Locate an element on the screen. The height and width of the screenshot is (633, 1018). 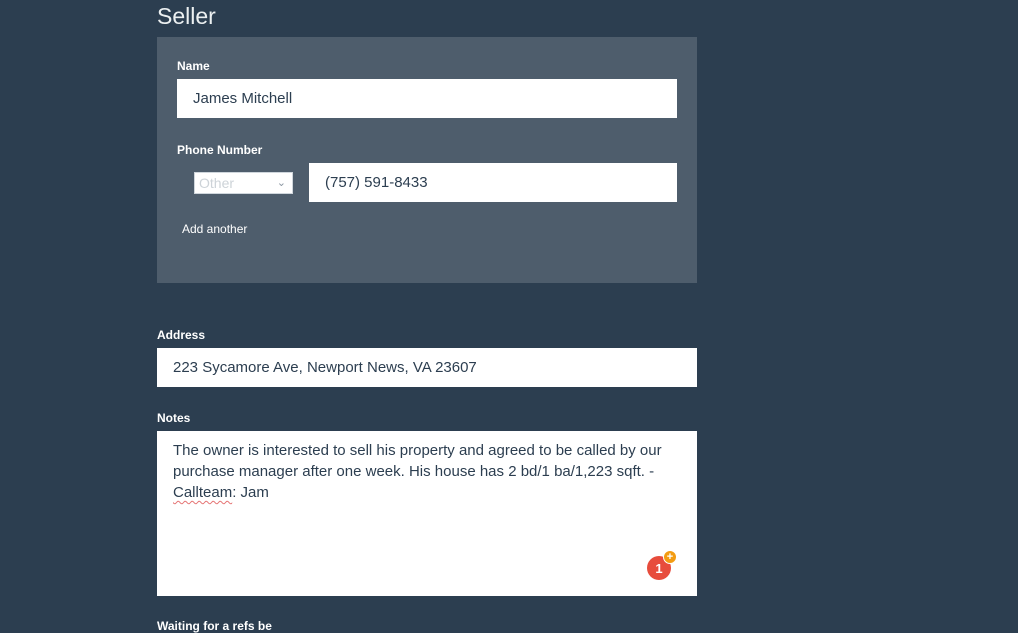
plus-icon: + is located at coordinates (670, 557).